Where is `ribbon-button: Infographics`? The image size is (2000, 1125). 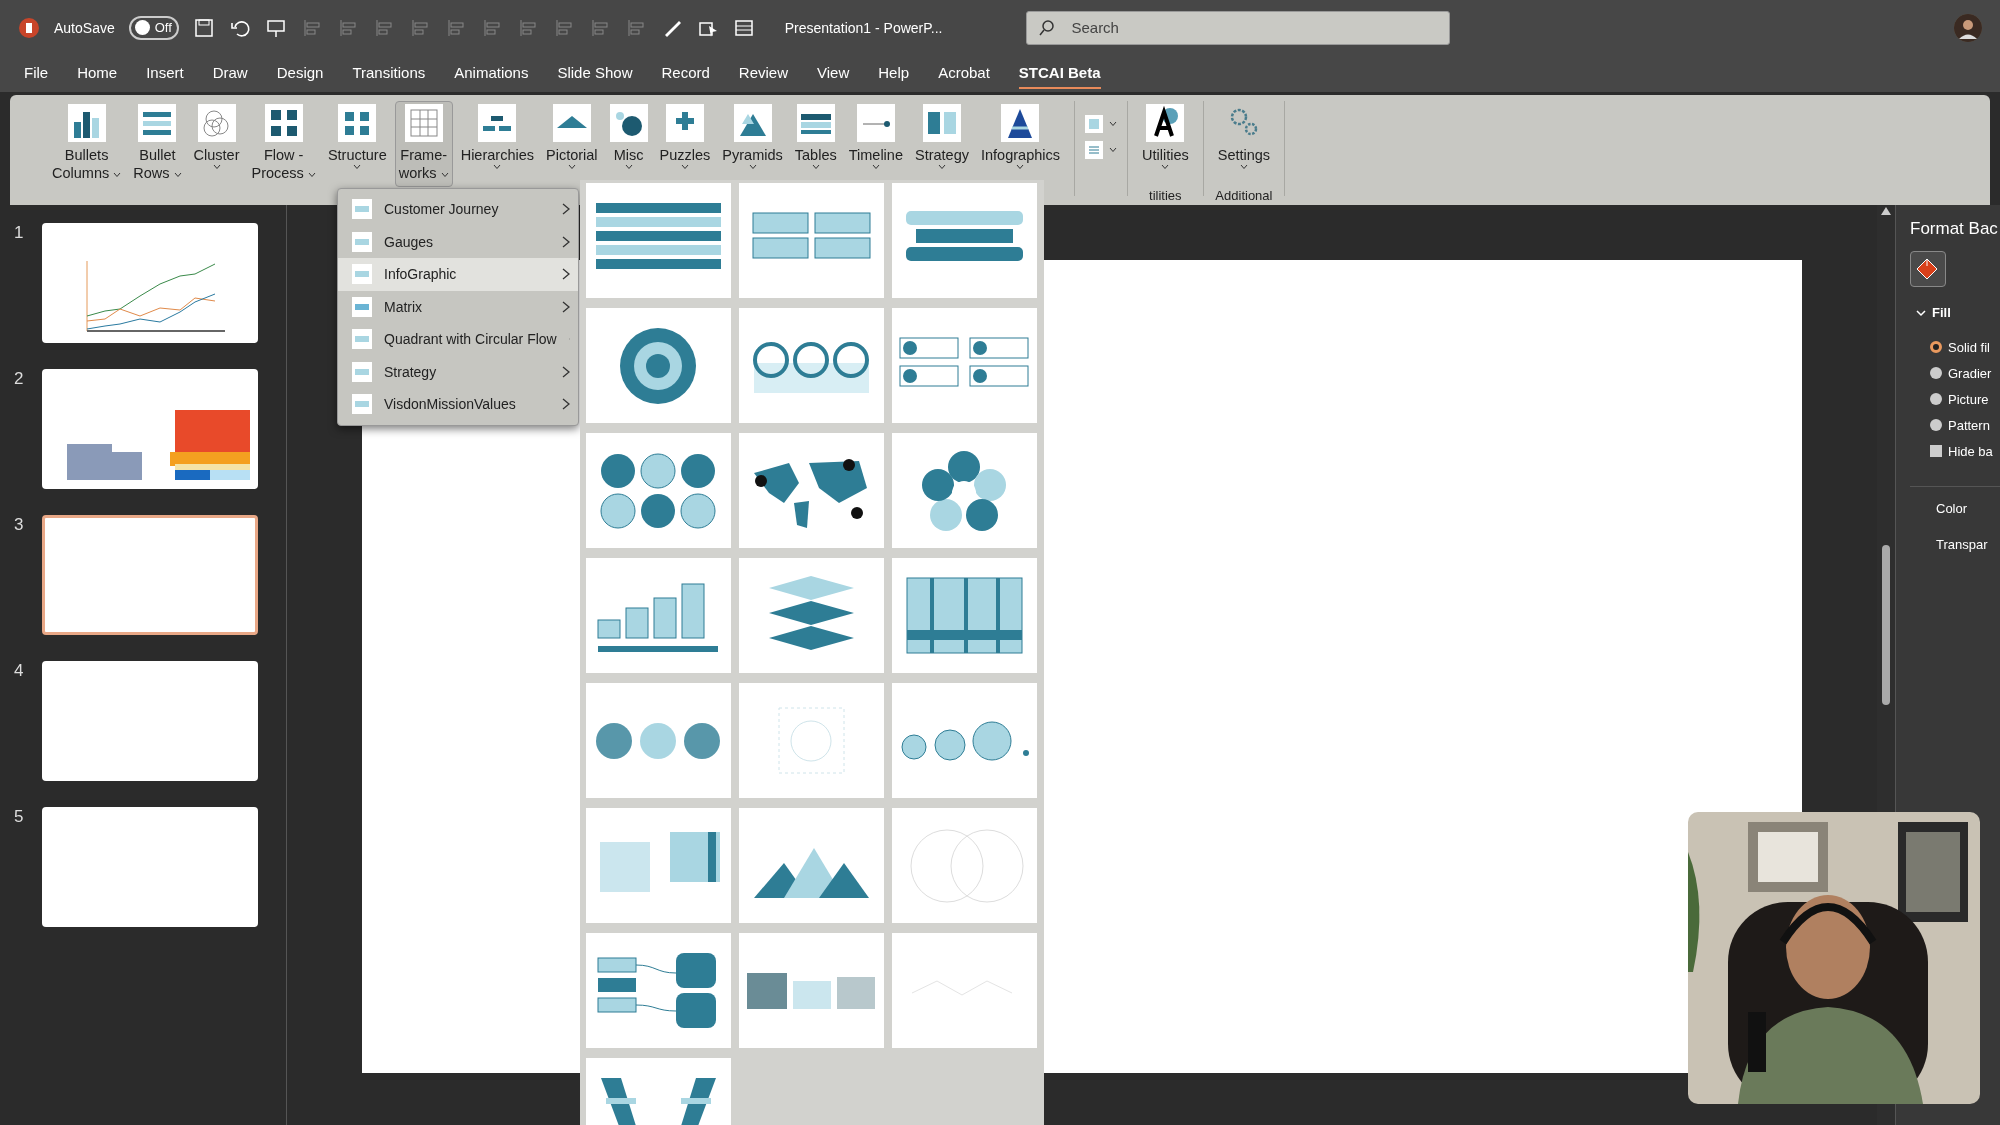 ribbon-button: Infographics is located at coordinates (1020, 138).